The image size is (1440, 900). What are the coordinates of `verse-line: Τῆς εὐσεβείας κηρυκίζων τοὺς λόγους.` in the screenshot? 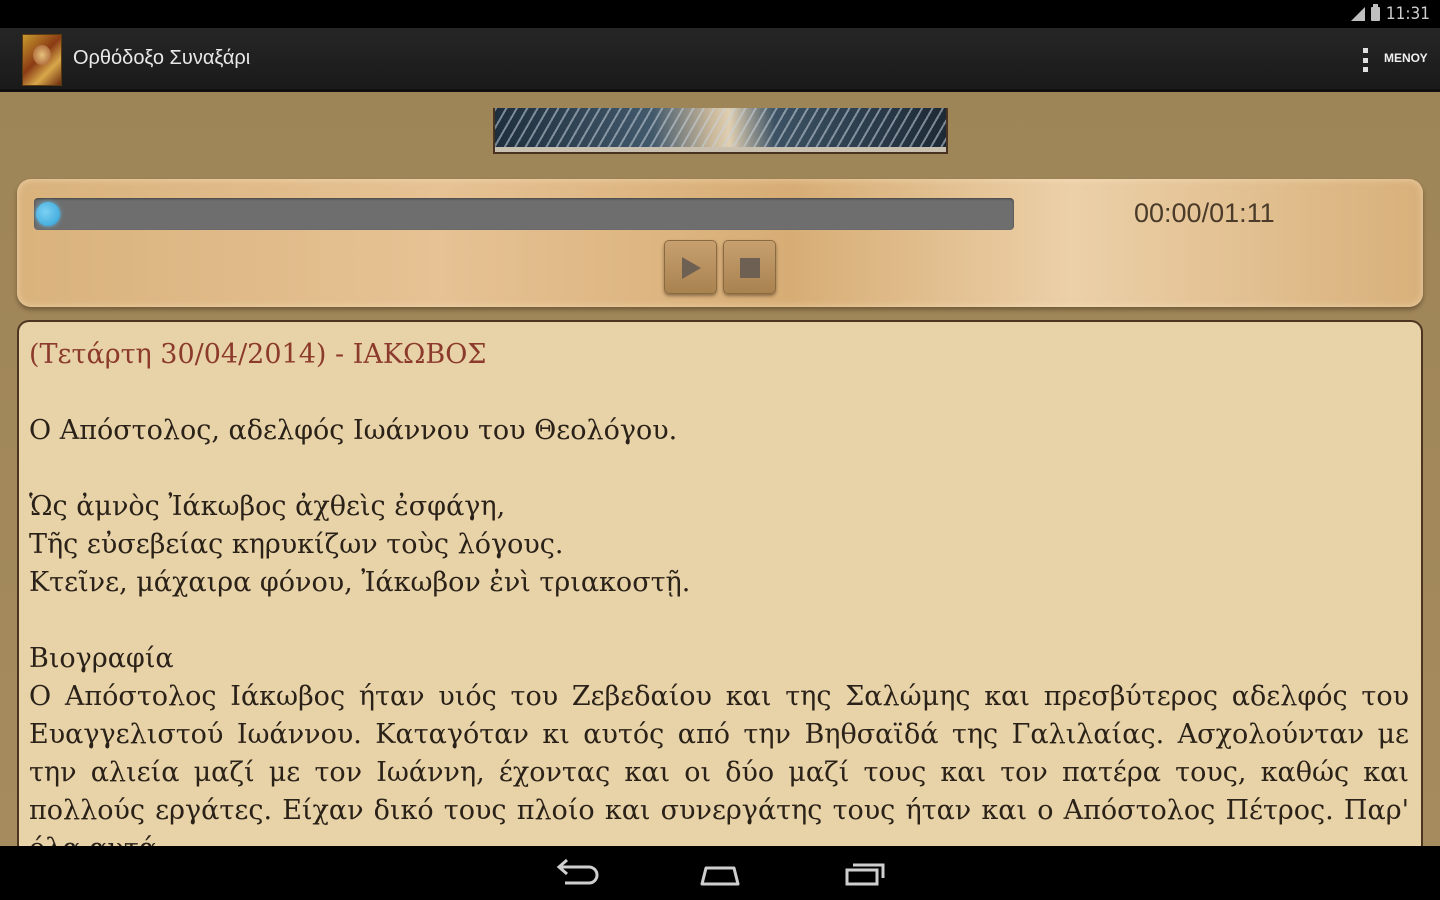 It's located at (296, 544).